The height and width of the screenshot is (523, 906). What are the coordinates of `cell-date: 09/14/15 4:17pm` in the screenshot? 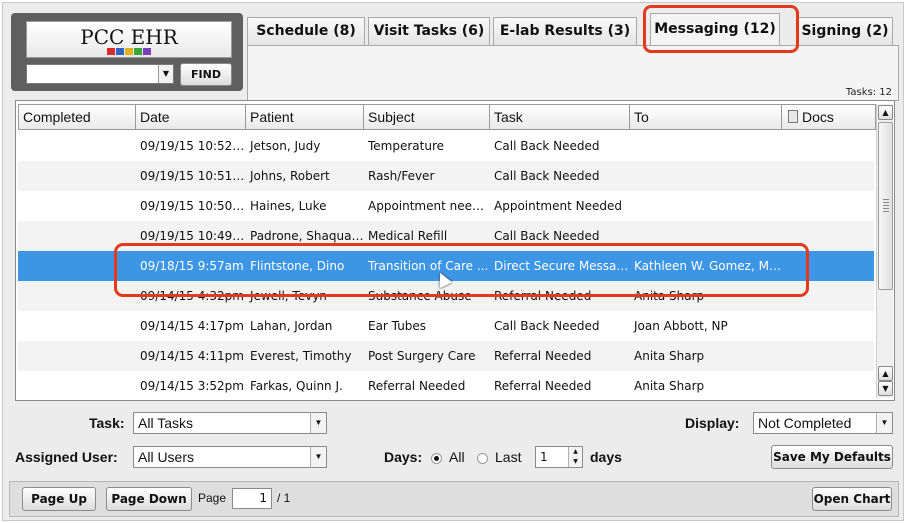 It's located at (192, 326).